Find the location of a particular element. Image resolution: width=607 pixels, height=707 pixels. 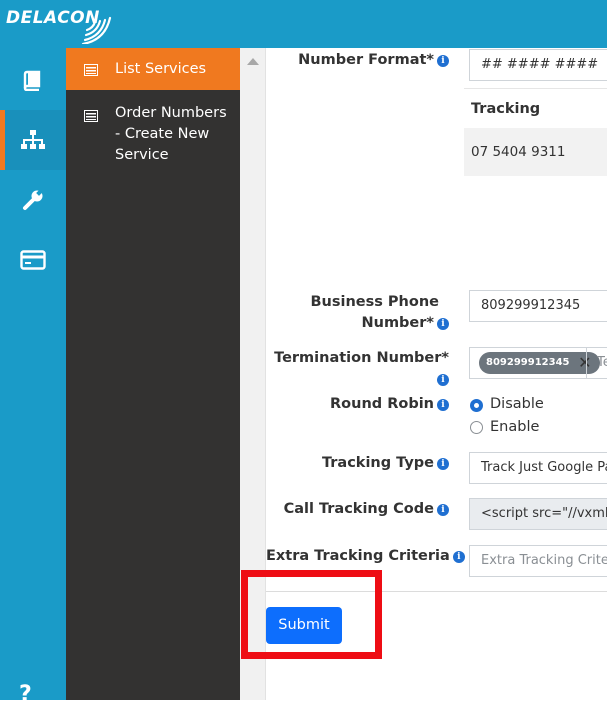

table-header: Tracking Number is located at coordinates (535, 122).